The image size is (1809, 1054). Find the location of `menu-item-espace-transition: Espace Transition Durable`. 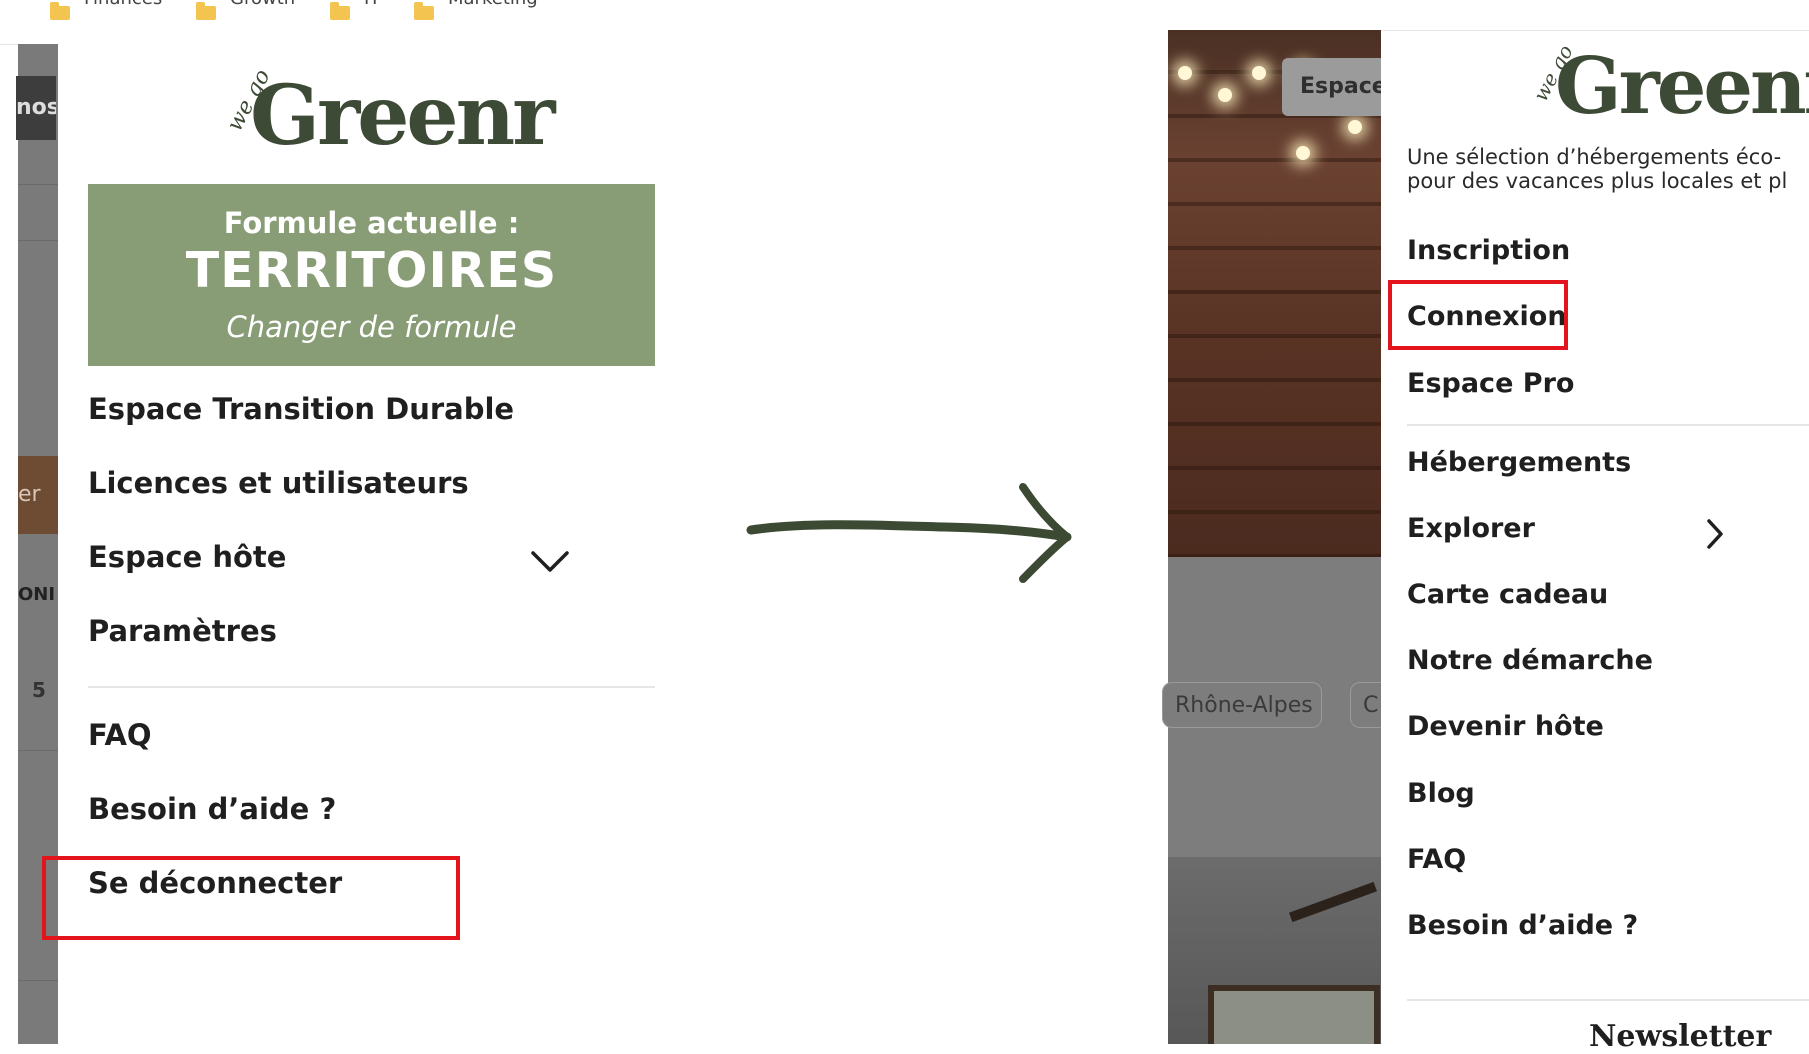

menu-item-espace-transition: Espace Transition Durable is located at coordinates (301, 409).